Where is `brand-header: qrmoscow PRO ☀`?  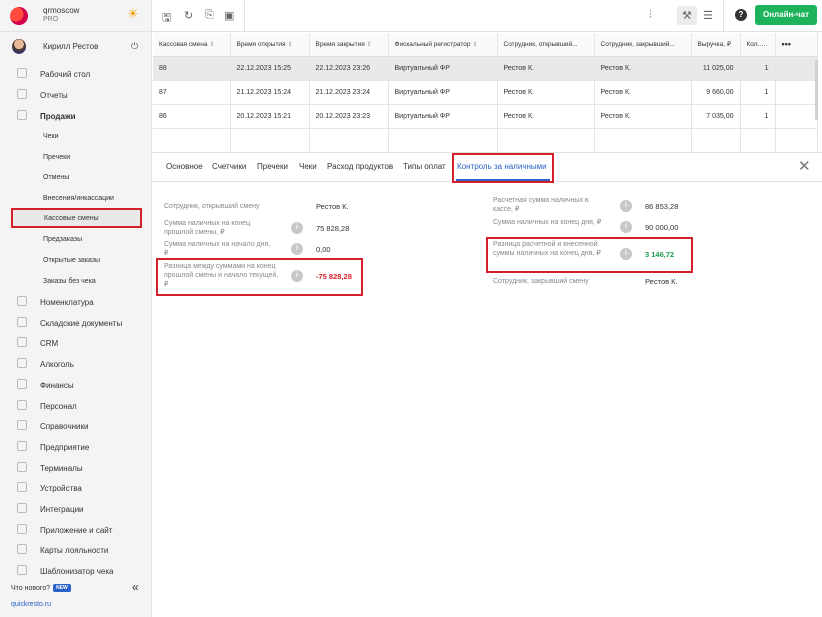 brand-header: qrmoscow PRO ☀ is located at coordinates (76, 16).